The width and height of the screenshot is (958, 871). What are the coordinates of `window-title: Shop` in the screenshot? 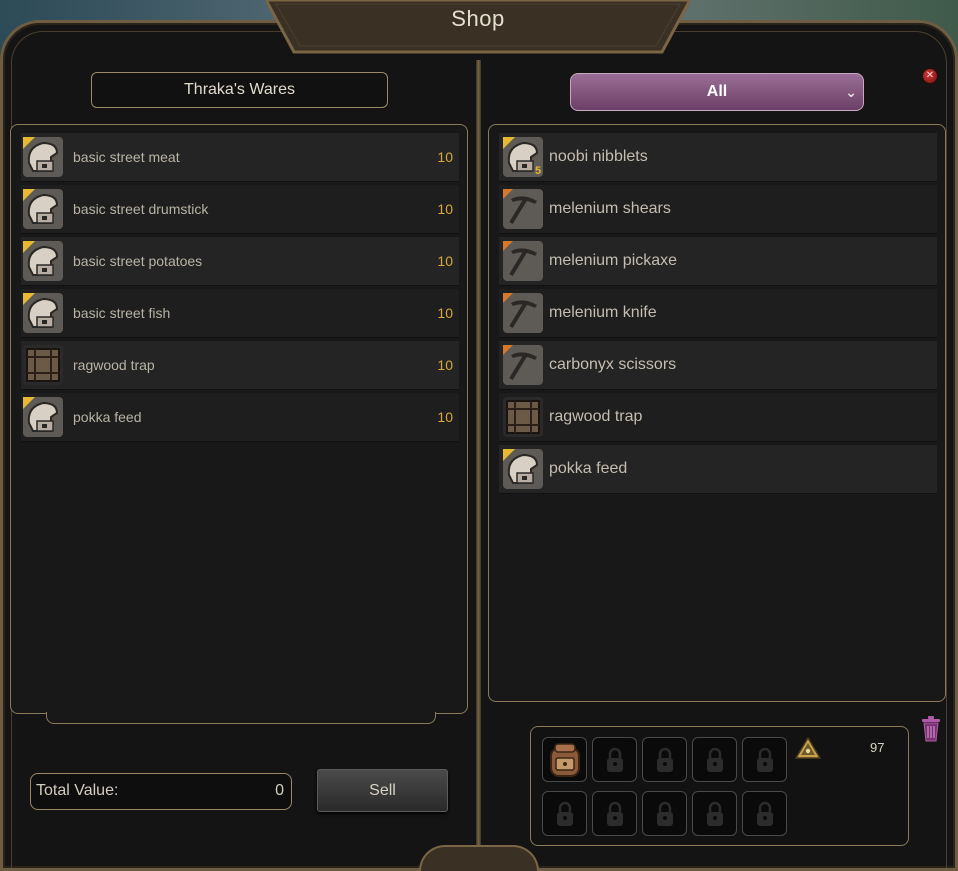 It's located at (478, 18).